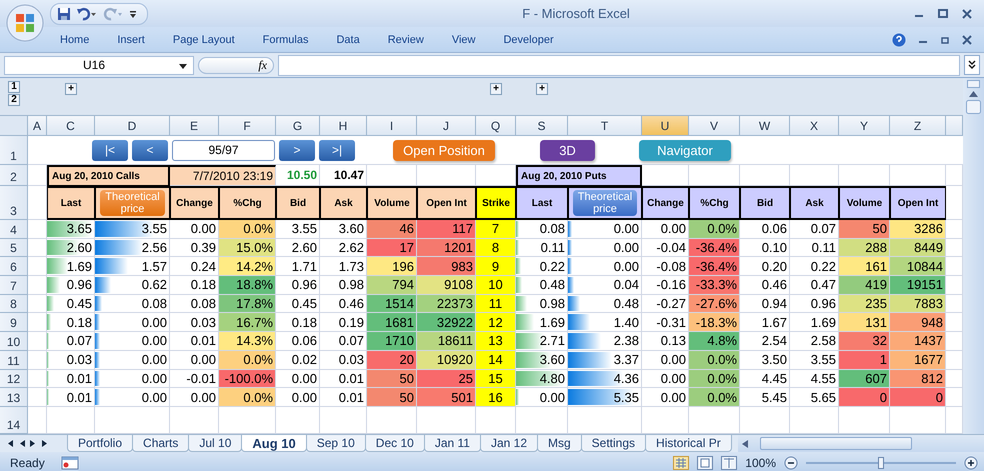 This screenshot has height=471, width=984. I want to click on column-header: S, so click(542, 126).